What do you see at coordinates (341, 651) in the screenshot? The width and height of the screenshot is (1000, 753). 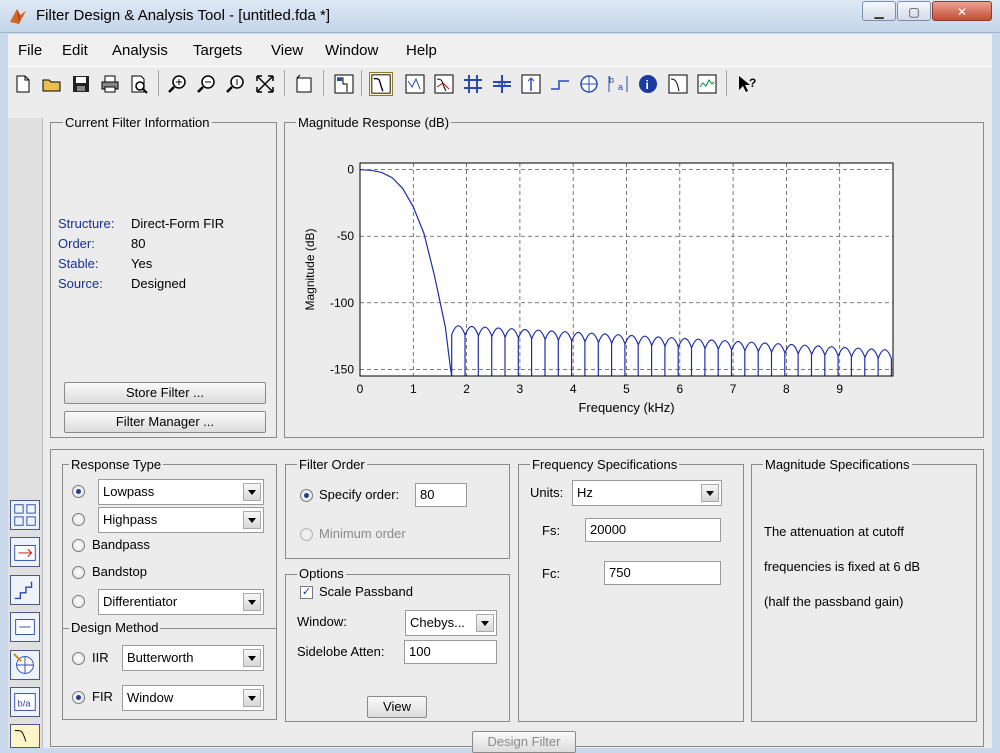 I see `sidelobe-atten-label: Sidelobe Atten:` at bounding box center [341, 651].